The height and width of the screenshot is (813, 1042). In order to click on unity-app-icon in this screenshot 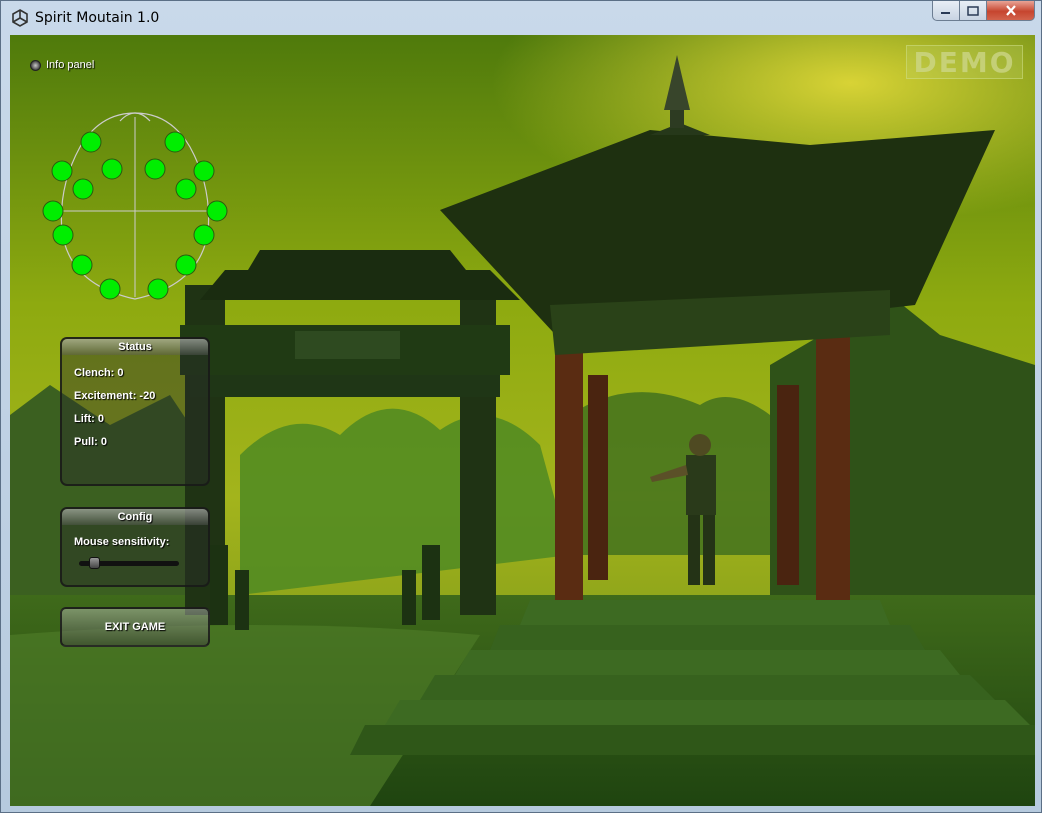, I will do `click(20, 18)`.